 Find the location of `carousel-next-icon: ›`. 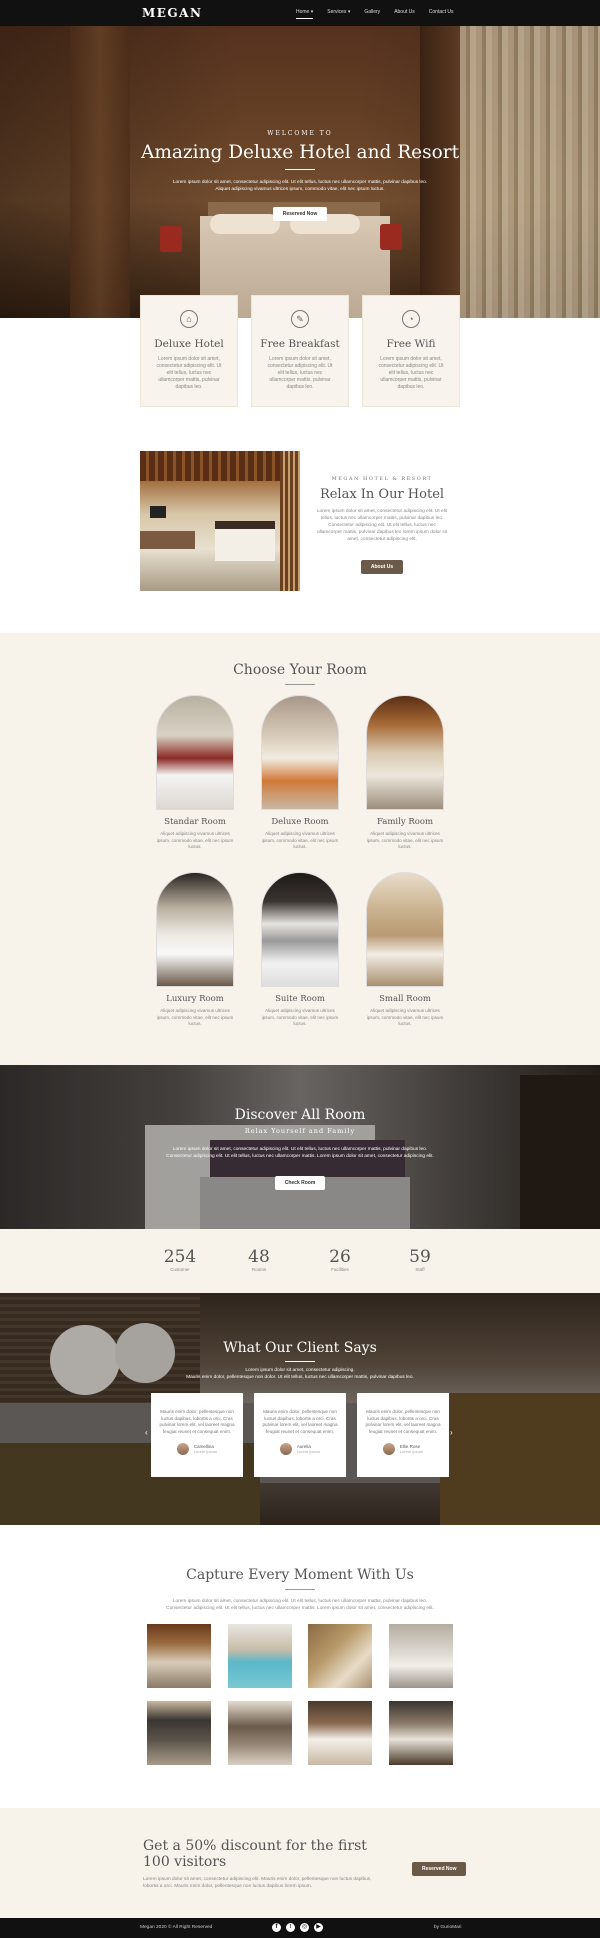

carousel-next-icon: › is located at coordinates (451, 1432).